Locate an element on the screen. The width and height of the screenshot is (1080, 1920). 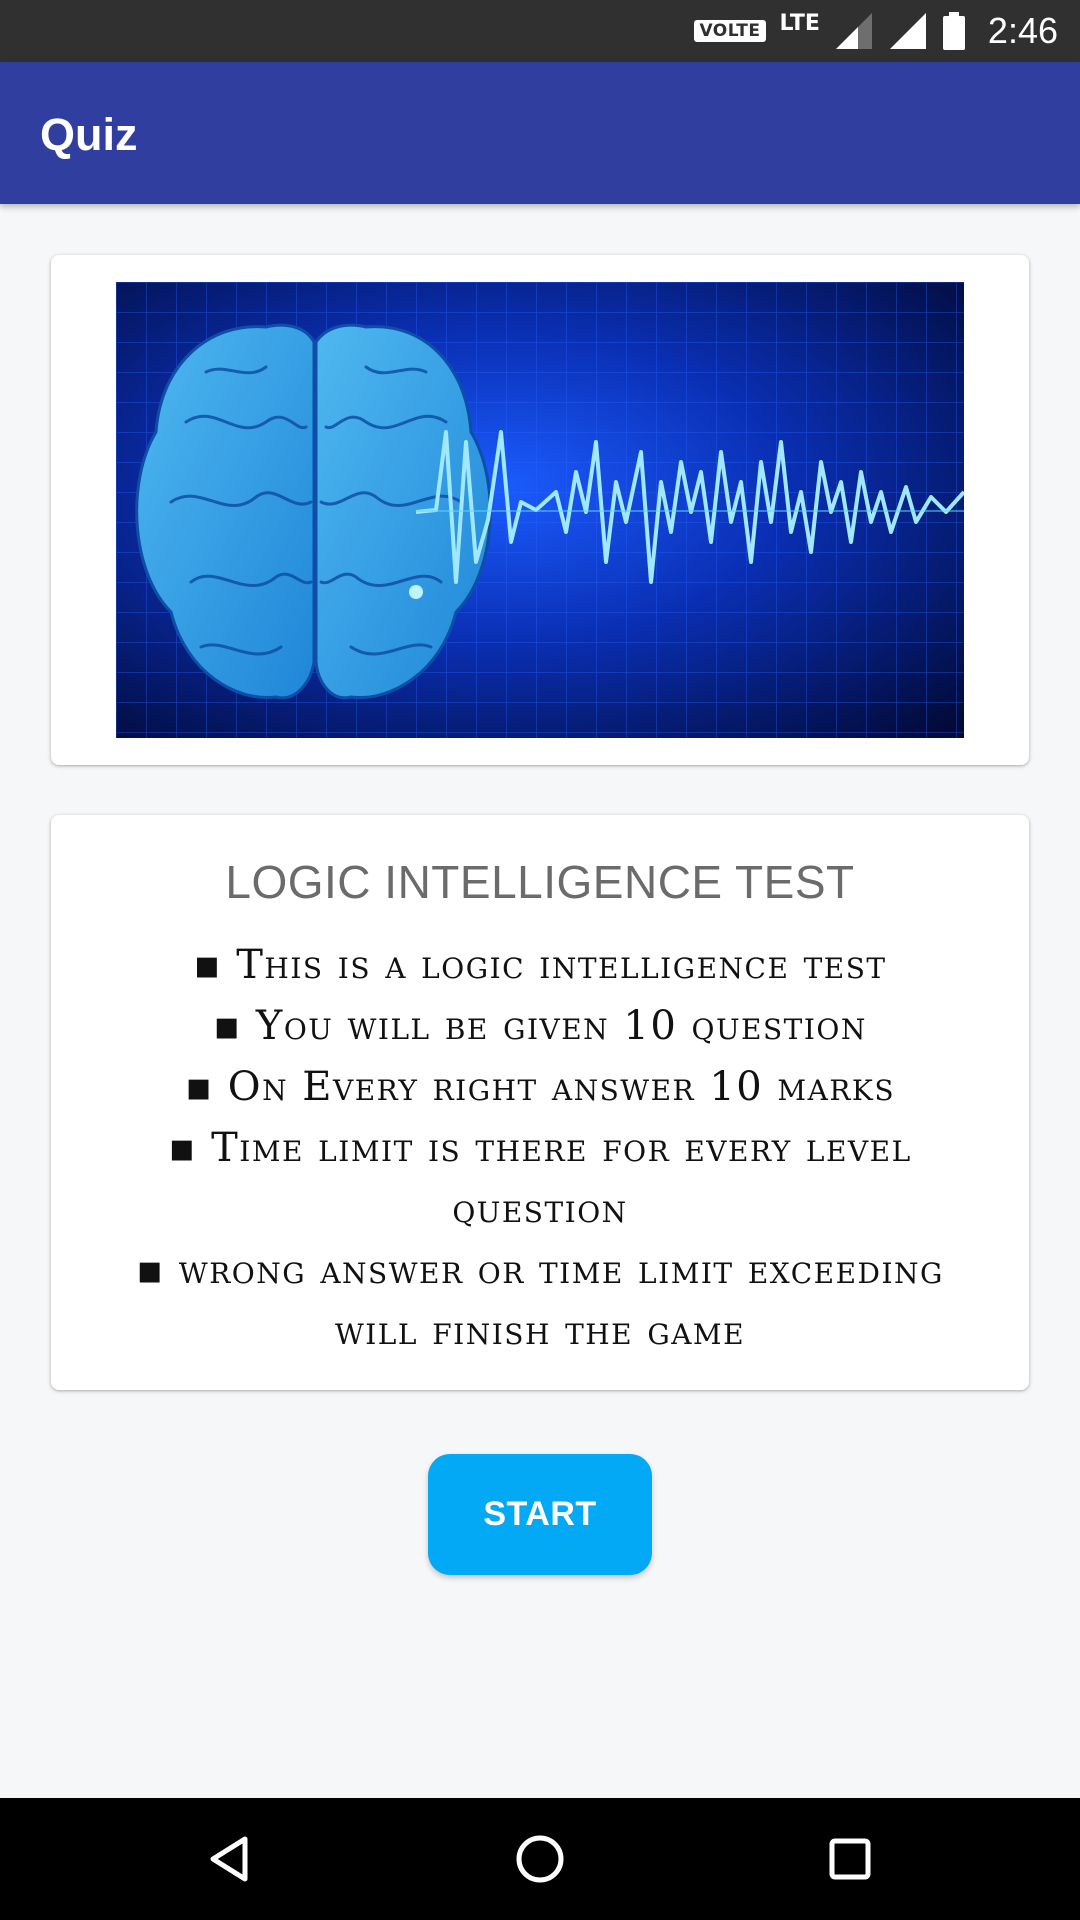
app-bar: Quiz is located at coordinates (540, 133).